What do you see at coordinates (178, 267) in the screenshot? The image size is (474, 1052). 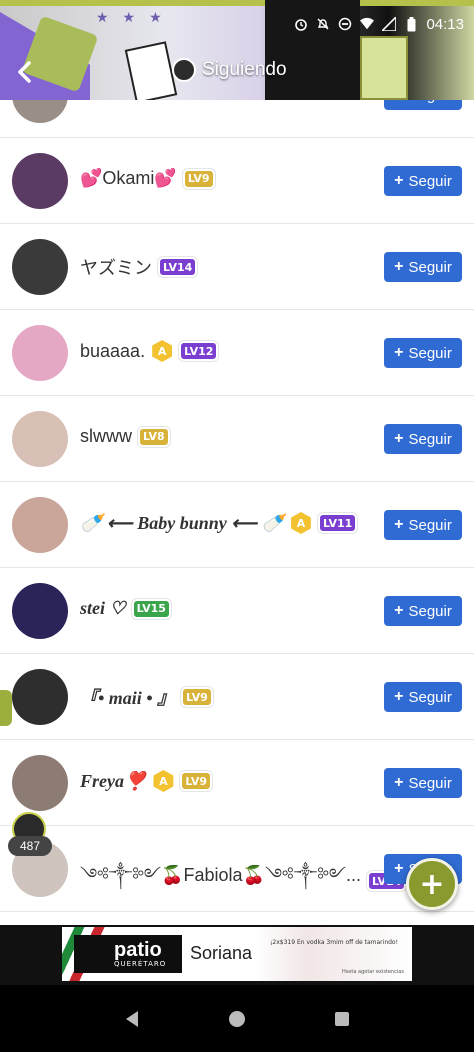 I see `level-badge: LV14` at bounding box center [178, 267].